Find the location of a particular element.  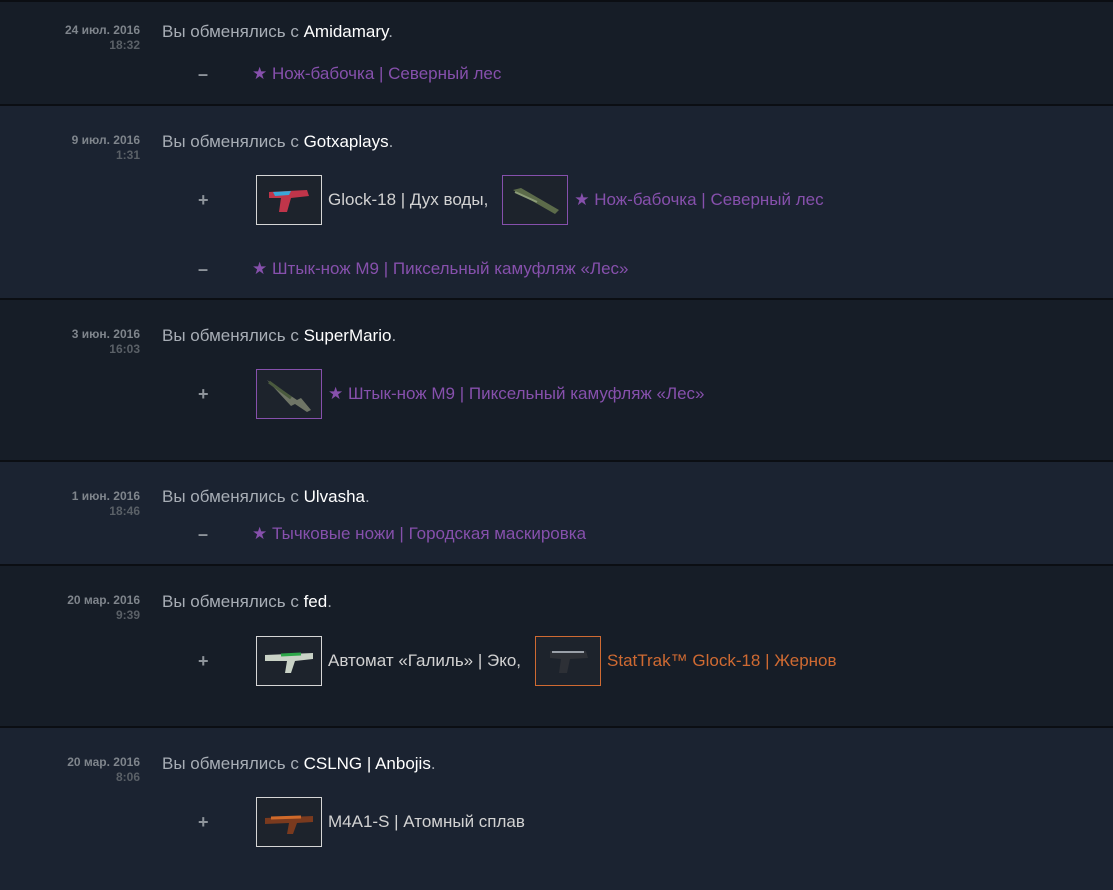

items-line: – ★ Тычковые ножи | Городская маскировка is located at coordinates (392, 534).